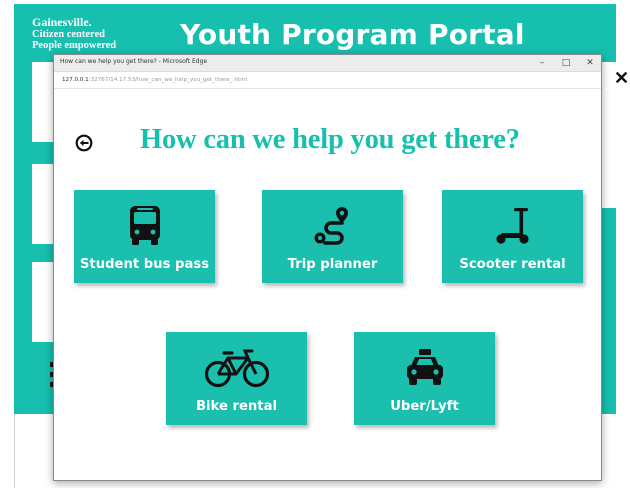 This screenshot has height=488, width=630. What do you see at coordinates (513, 226) in the screenshot?
I see `scooter-icon` at bounding box center [513, 226].